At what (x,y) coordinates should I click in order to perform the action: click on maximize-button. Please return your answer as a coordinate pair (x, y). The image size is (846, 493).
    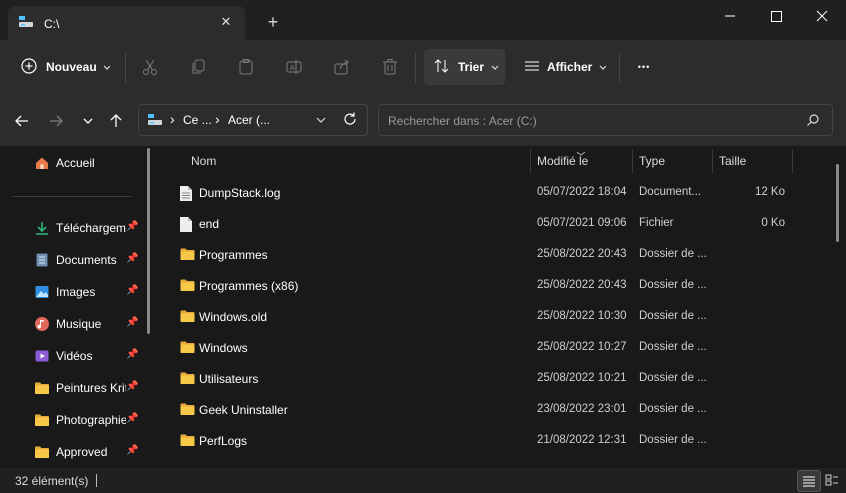
    Looking at the image, I should click on (776, 16).